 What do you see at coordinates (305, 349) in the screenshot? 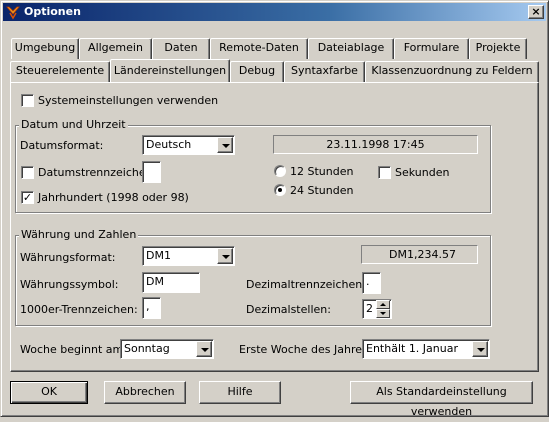
I see `first-week-label: Erste Woche des Jahres:` at bounding box center [305, 349].